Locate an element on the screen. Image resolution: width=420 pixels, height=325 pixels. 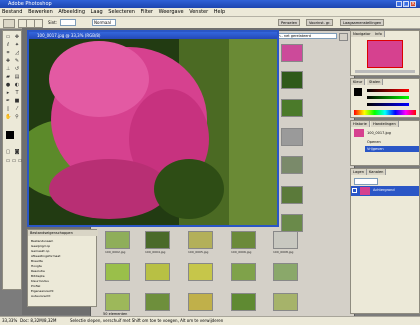
tab-info: Info is located at coordinates (379, 34).